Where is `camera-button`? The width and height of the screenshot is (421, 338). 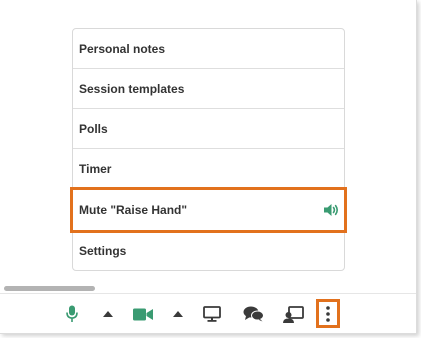 camera-button is located at coordinates (143, 314).